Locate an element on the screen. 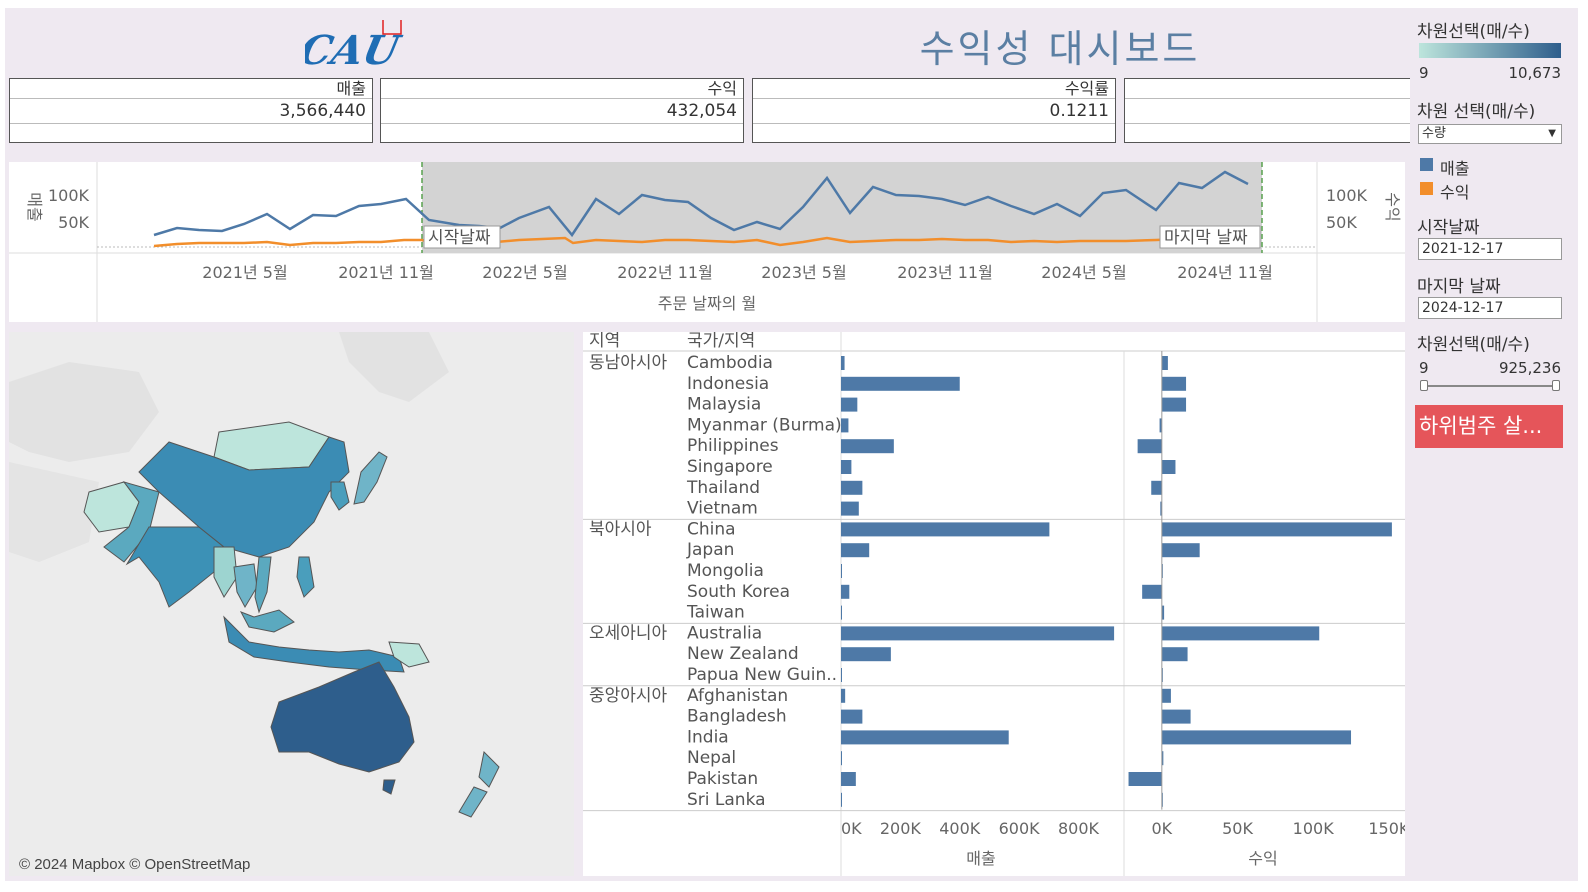  country-label: Taiwan is located at coordinates (715, 613).